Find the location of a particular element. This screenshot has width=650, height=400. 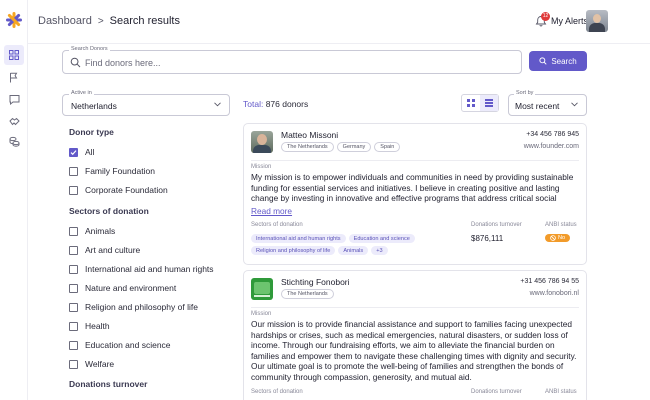

flag-icon is located at coordinates (14, 77).